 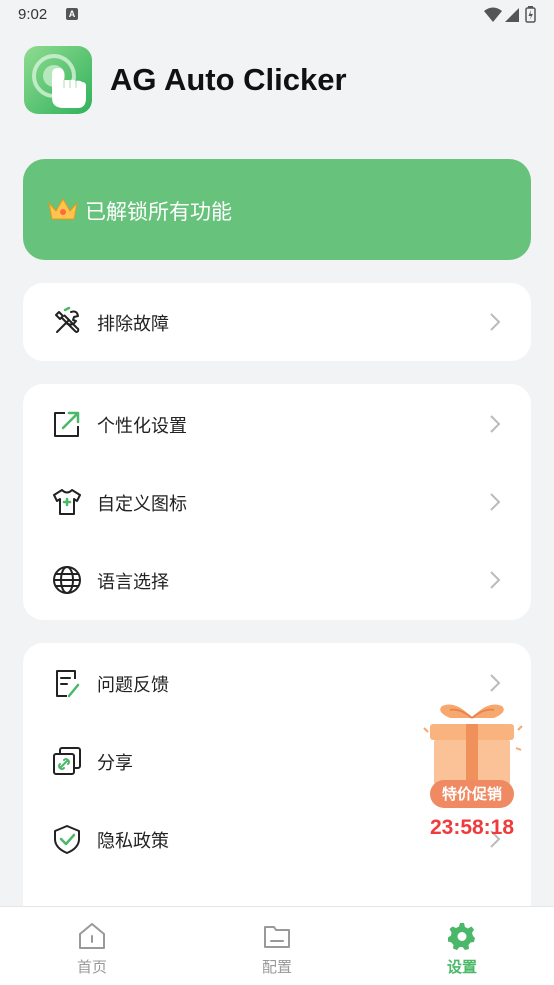 What do you see at coordinates (276, 967) in the screenshot?
I see `nav-label: 配置` at bounding box center [276, 967].